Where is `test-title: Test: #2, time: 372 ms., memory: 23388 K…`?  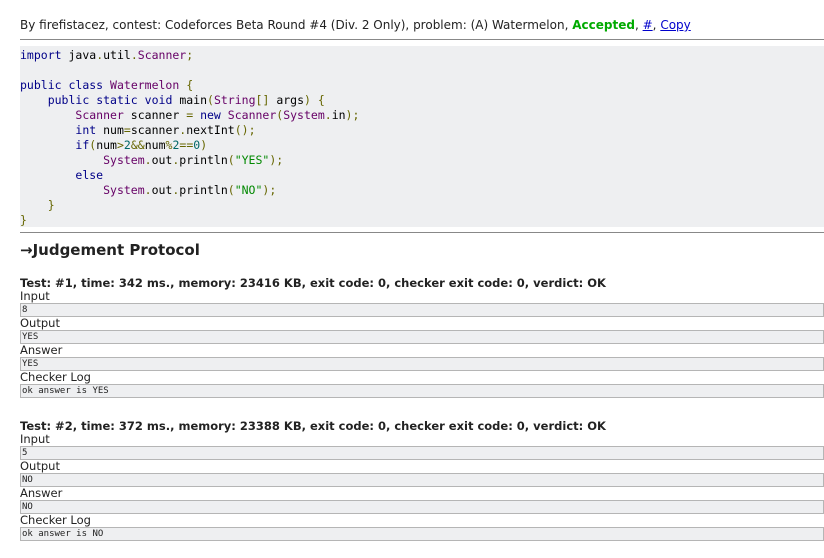
test-title: Test: #2, time: 372 ms., memory: 23388 K… is located at coordinates (313, 426).